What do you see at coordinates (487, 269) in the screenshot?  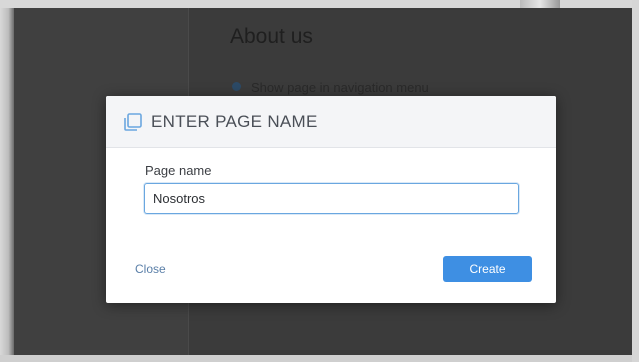 I see `create-button: Create` at bounding box center [487, 269].